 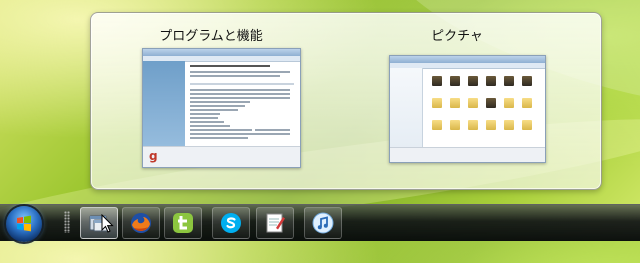 I want to click on skype-icon, so click(x=231, y=223).